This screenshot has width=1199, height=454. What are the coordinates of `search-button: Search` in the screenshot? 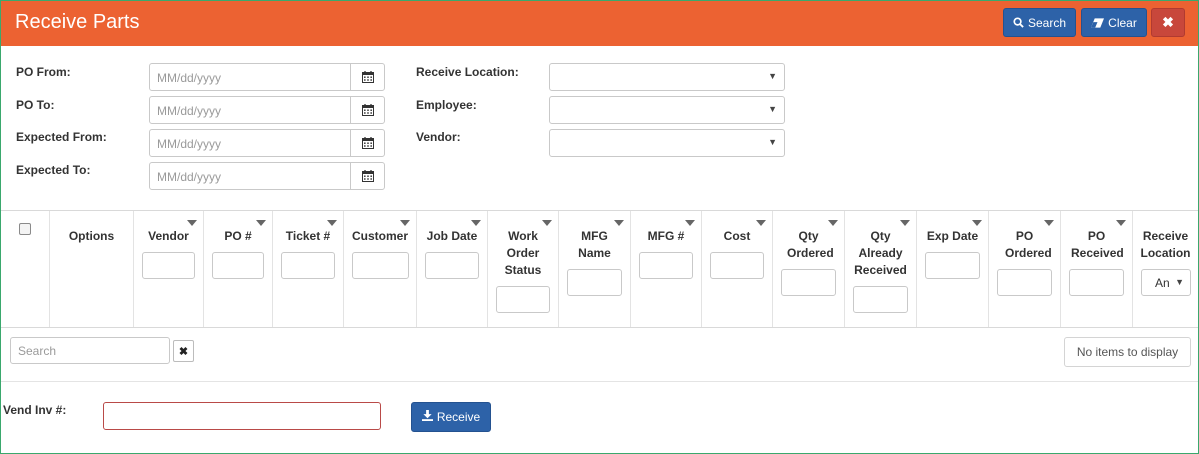 It's located at (1039, 22).